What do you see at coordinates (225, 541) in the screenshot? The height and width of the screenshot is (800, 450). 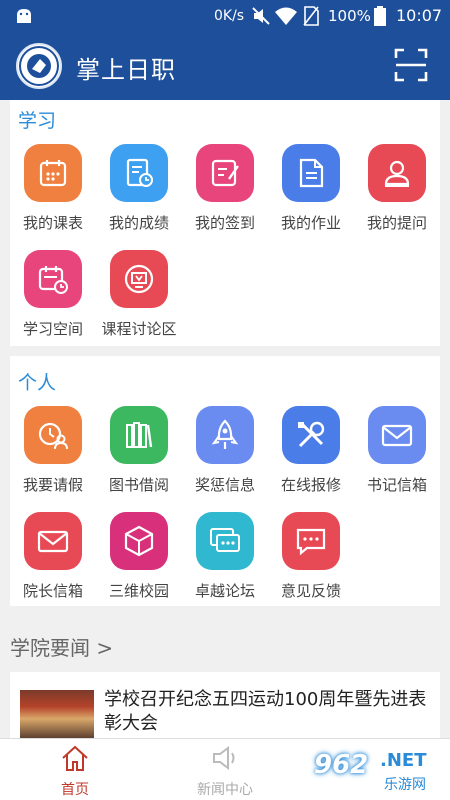 I see `forum-icon` at bounding box center [225, 541].